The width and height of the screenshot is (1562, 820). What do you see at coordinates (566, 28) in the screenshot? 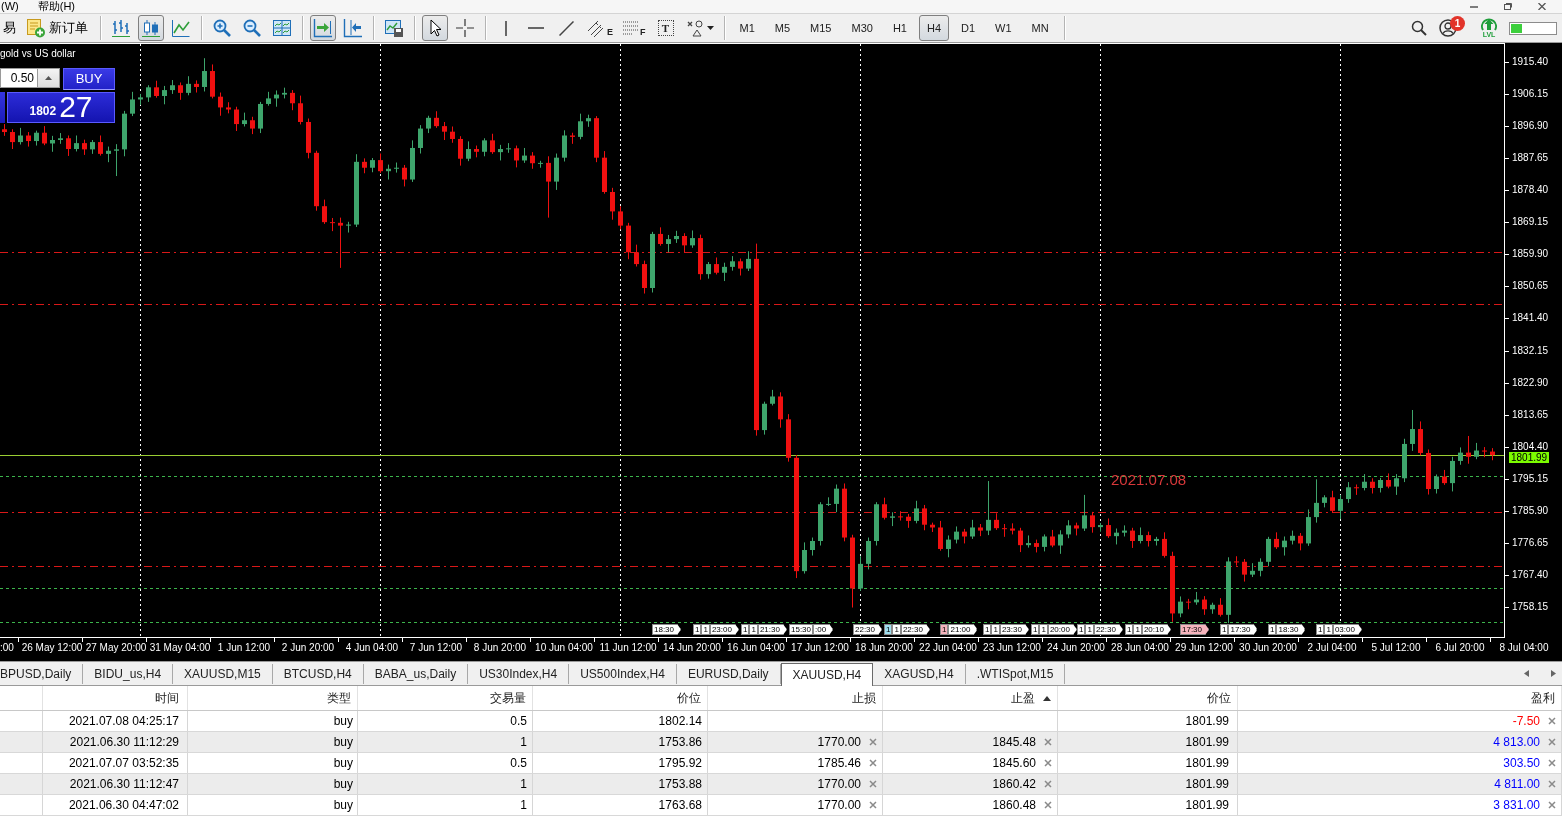
I see `trend-line-icon` at bounding box center [566, 28].